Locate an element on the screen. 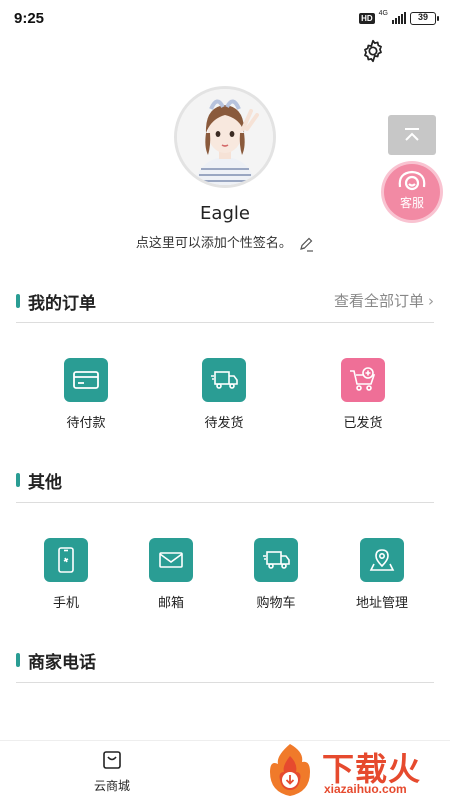 Image resolution: width=450 pixels, height=800 pixels. headset-icon is located at coordinates (412, 180).